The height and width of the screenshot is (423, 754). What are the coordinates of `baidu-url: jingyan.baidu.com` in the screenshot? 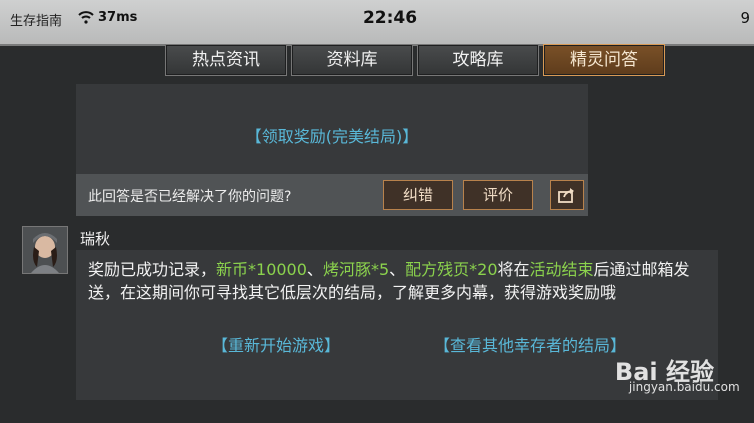 It's located at (684, 387).